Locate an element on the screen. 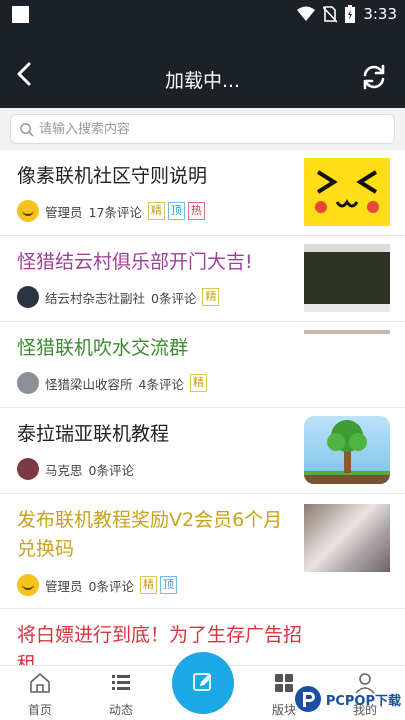 The width and height of the screenshot is (405, 720). refresh-icon is located at coordinates (374, 77).